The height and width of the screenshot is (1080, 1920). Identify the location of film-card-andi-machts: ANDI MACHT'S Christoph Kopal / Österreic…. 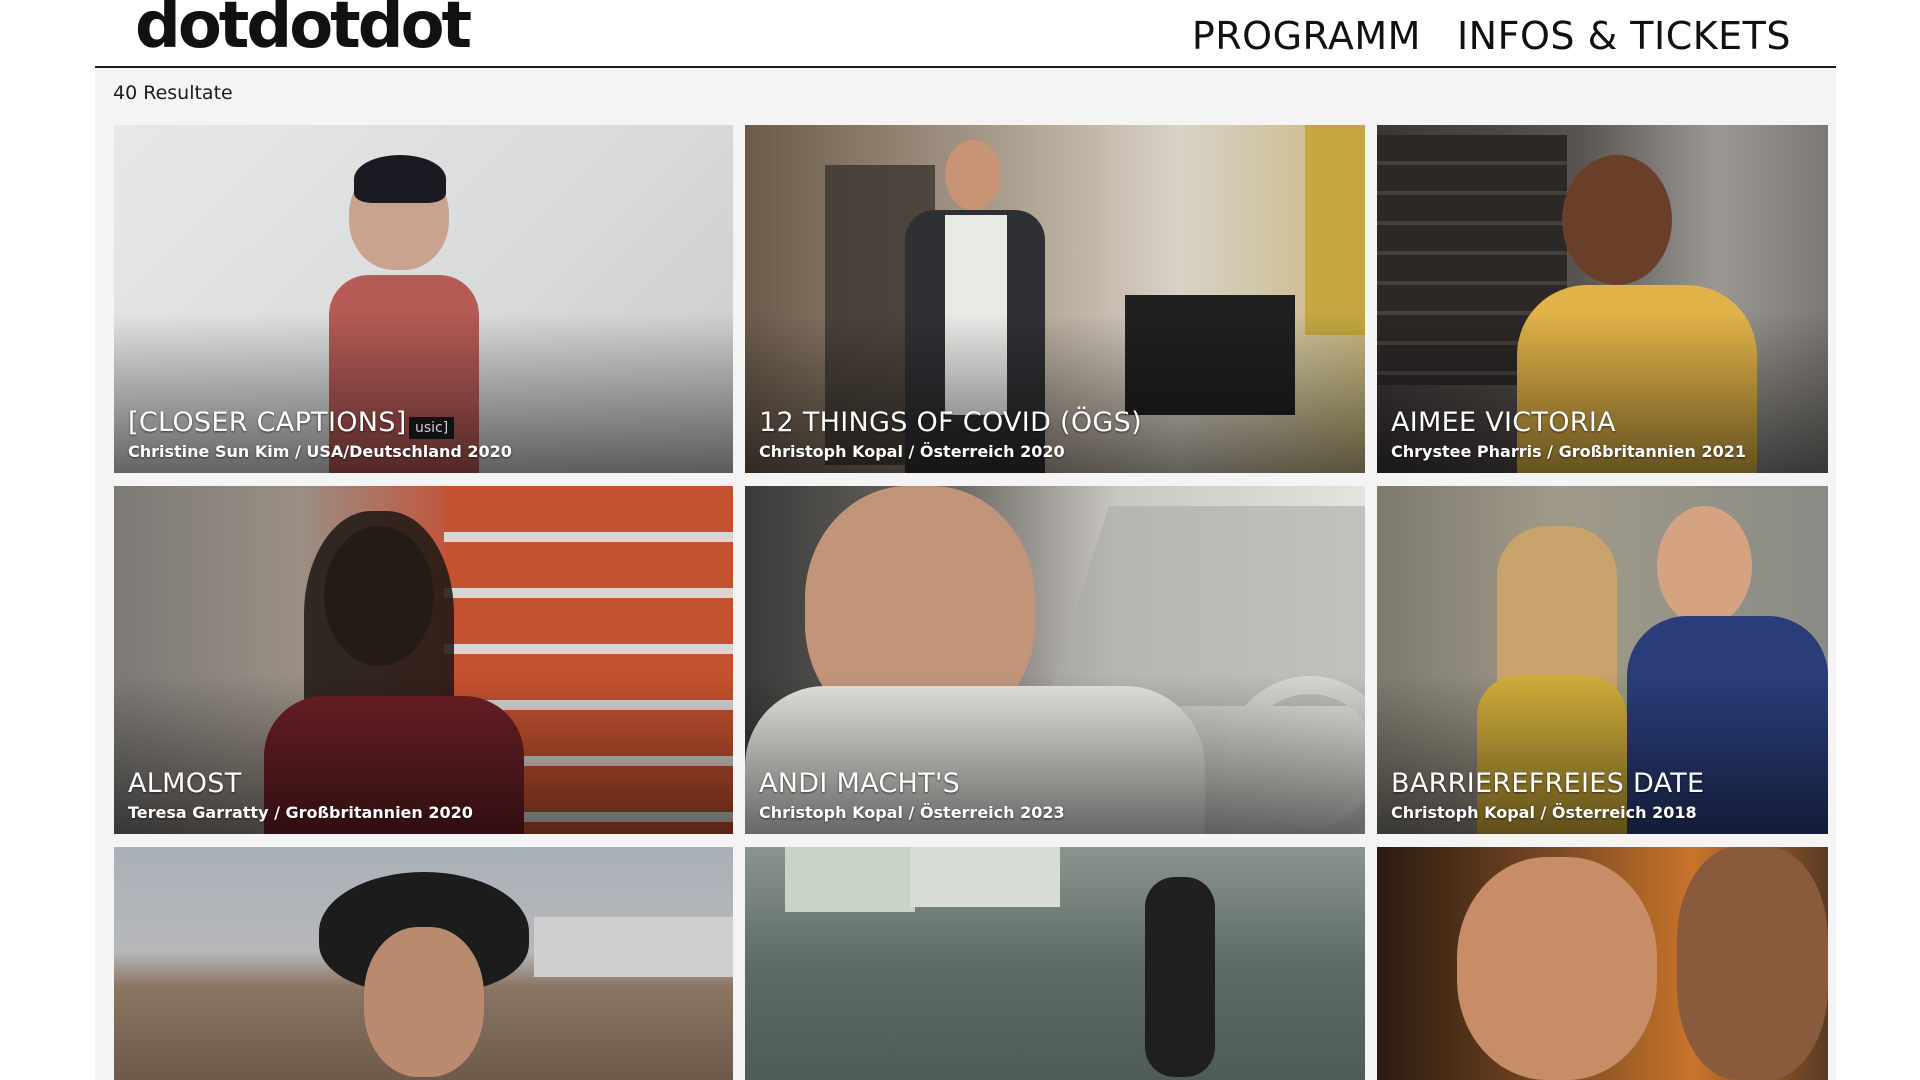
(1055, 660).